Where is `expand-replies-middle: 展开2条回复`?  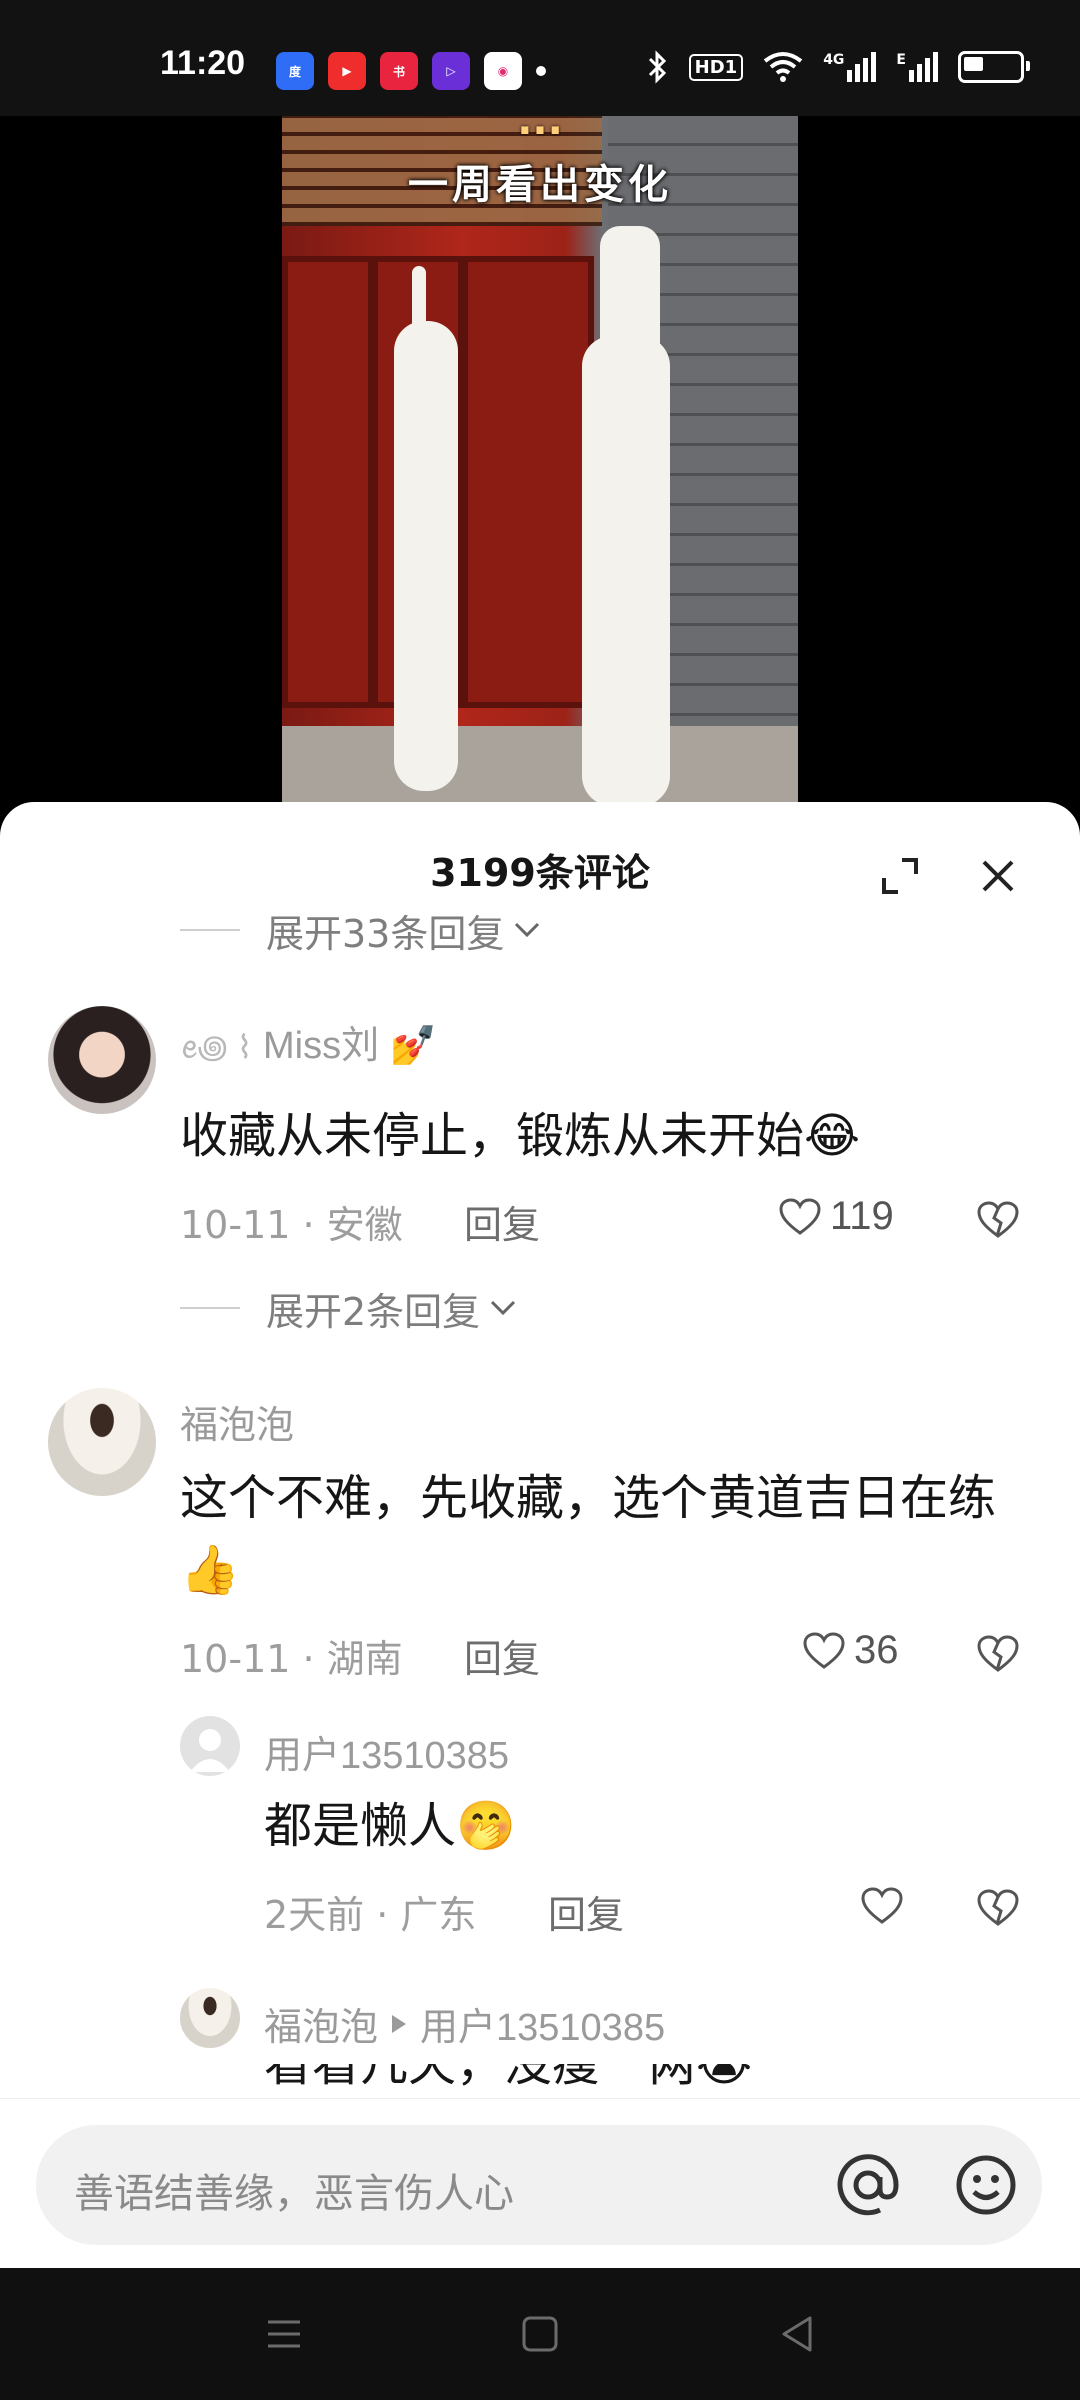
expand-replies-middle: 展开2条回复 is located at coordinates (349, 1308).